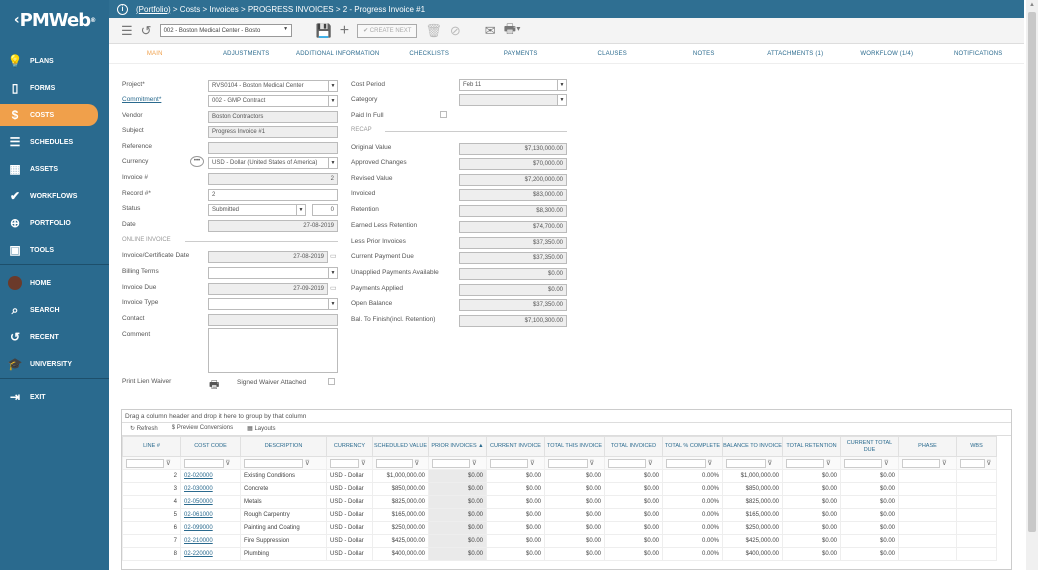 This screenshot has height=570, width=1040. What do you see at coordinates (457, 446) in the screenshot?
I see `column-header: PRIOR INVOICES ▲` at bounding box center [457, 446].